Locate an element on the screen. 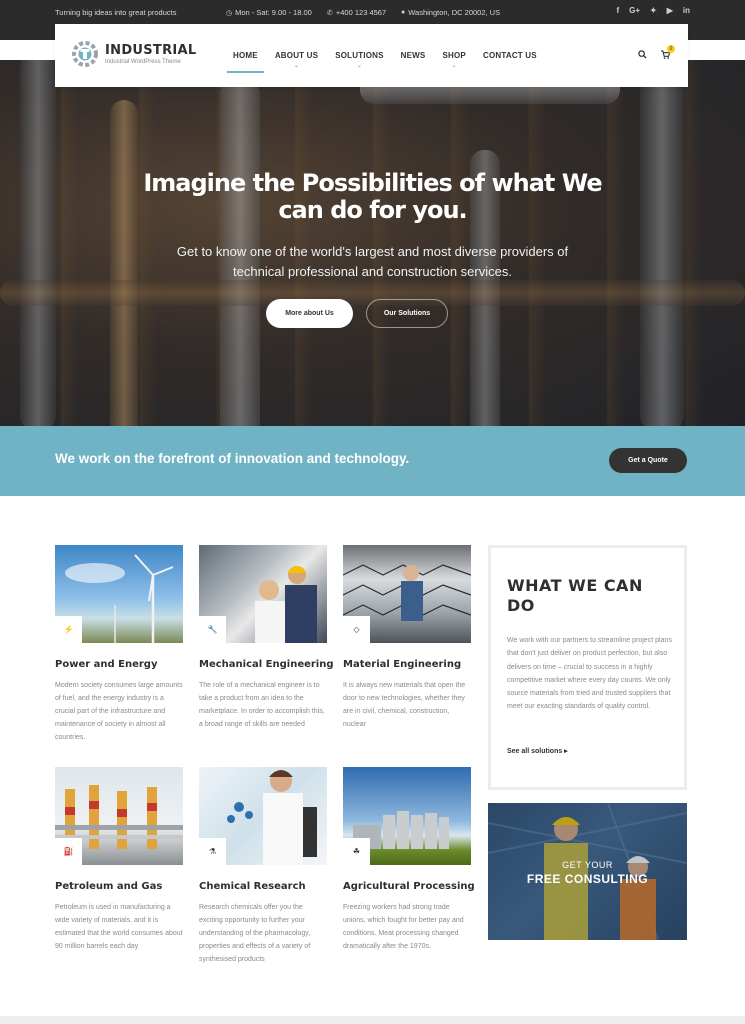  search-icon is located at coordinates (642, 56).